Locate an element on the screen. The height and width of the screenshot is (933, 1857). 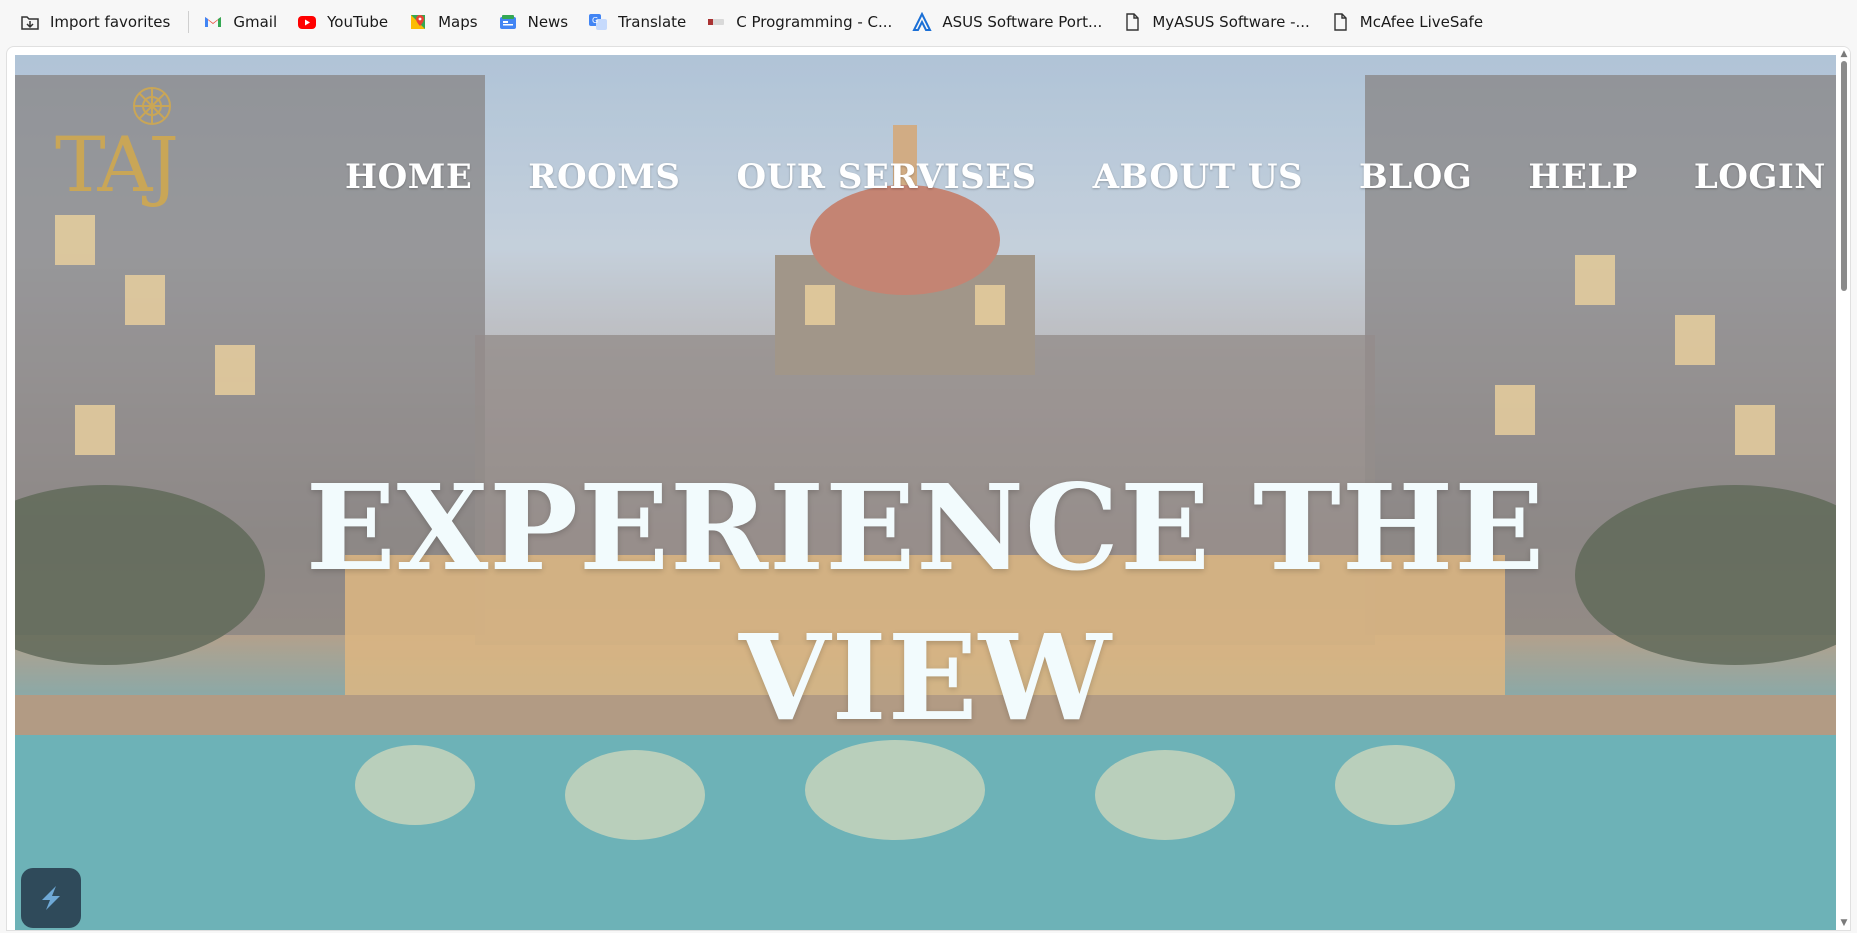
nav-about-us: ABOUT US is located at coordinates (1198, 177).